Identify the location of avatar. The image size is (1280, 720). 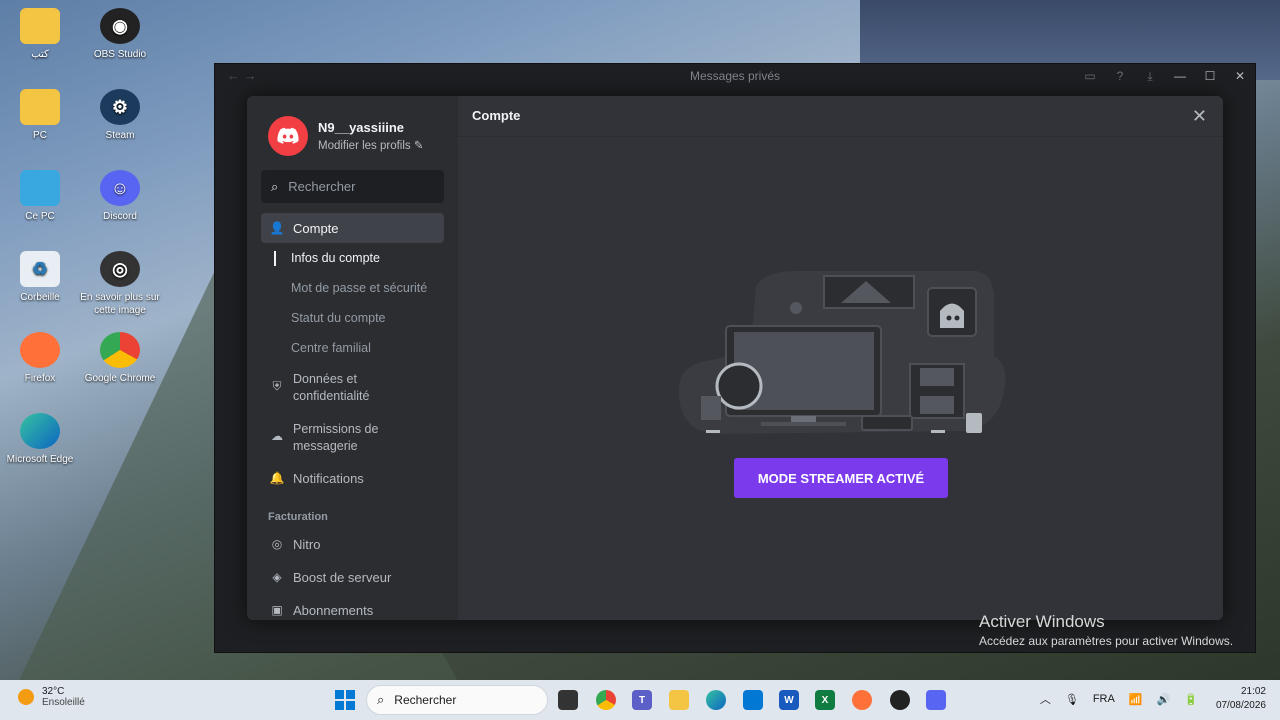
(288, 136).